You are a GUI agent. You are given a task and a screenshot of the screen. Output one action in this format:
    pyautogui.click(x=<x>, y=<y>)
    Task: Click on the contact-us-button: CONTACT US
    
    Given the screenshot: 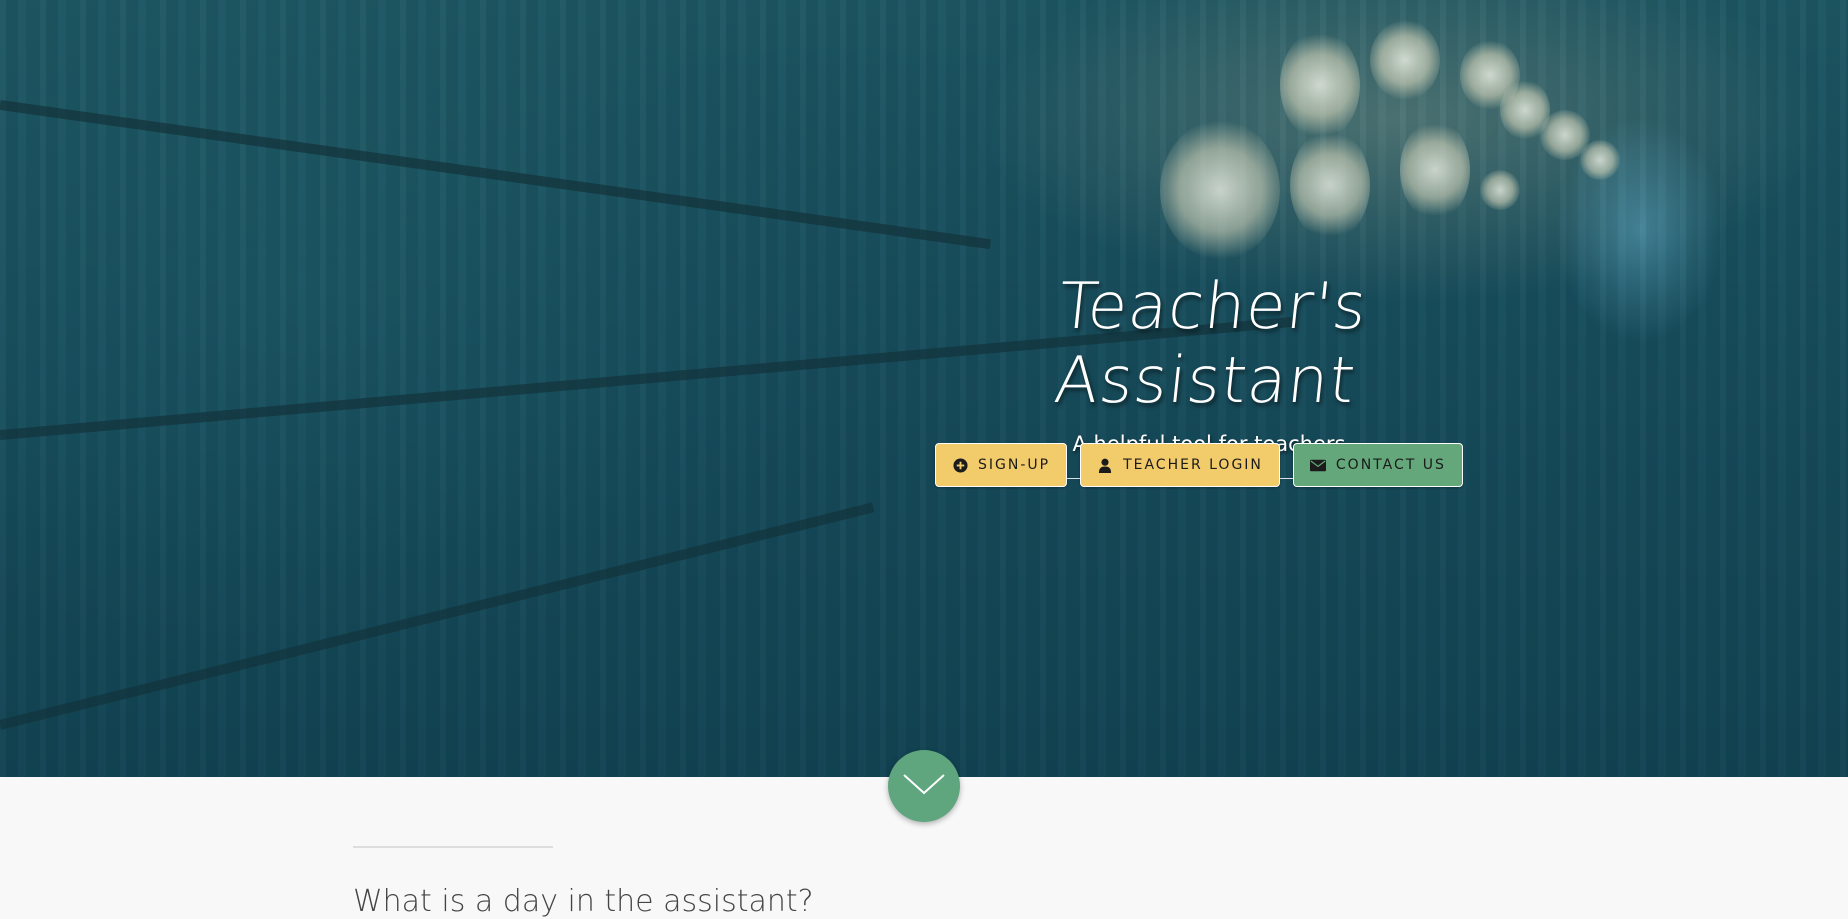 What is the action you would take?
    pyautogui.click(x=1377, y=465)
    